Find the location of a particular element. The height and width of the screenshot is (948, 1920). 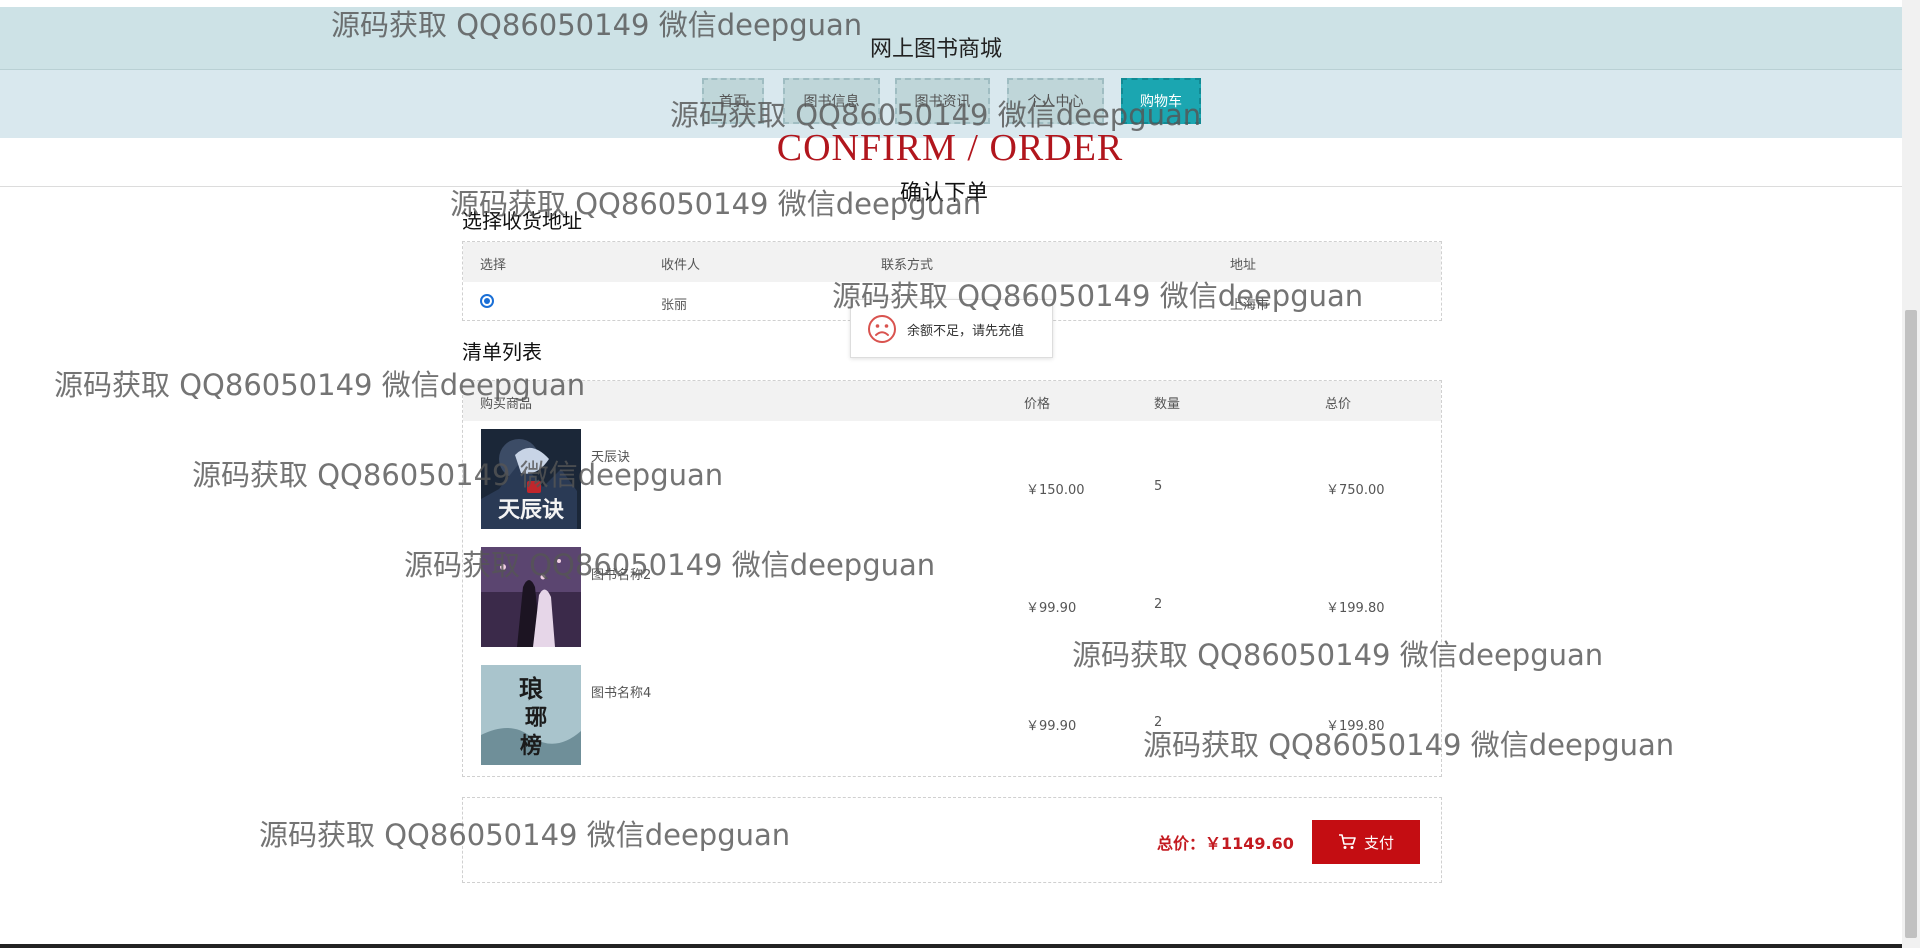

col-qty: 数量 is located at coordinates (1167, 404).